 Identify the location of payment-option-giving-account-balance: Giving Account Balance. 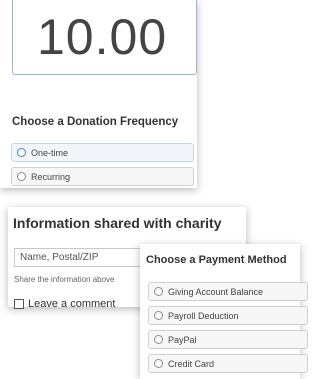
(228, 291).